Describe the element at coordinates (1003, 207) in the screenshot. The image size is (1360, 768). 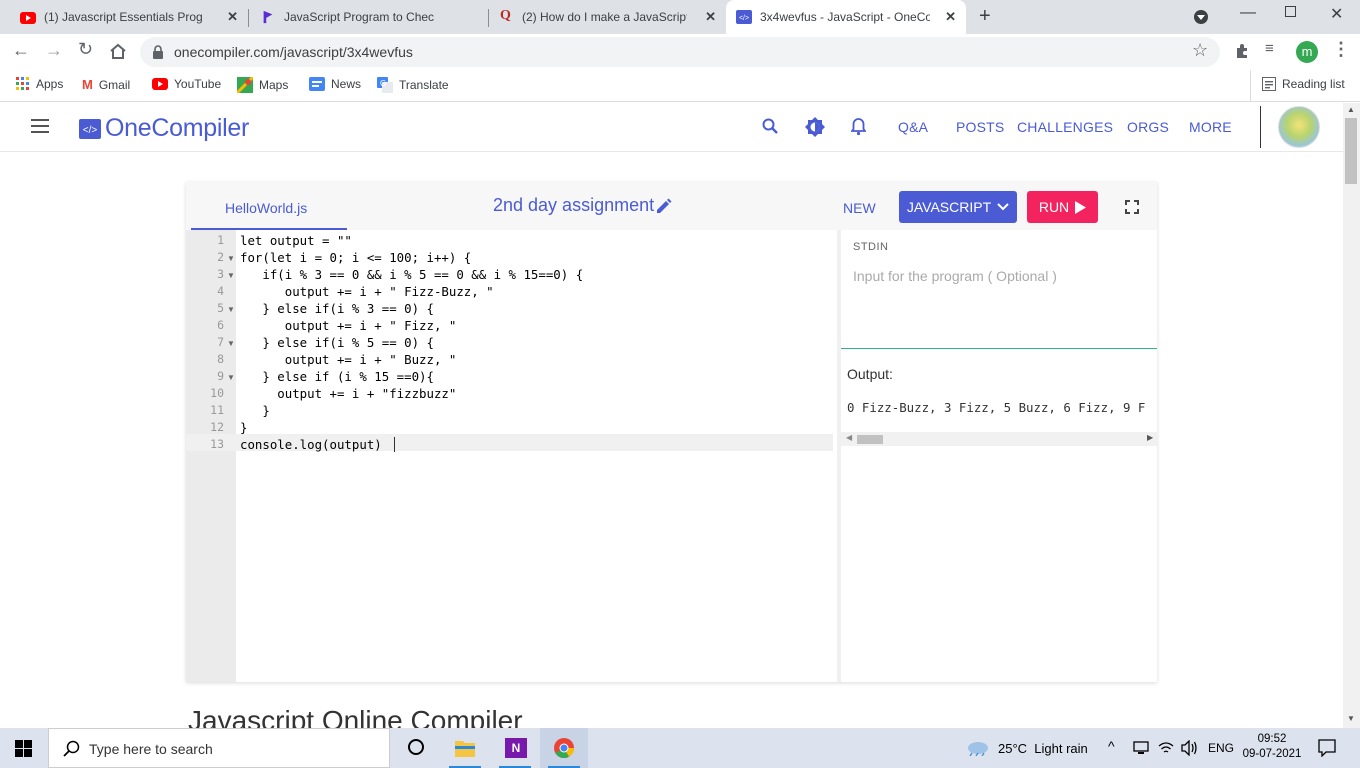
I see `chevron-down-icon` at that location.